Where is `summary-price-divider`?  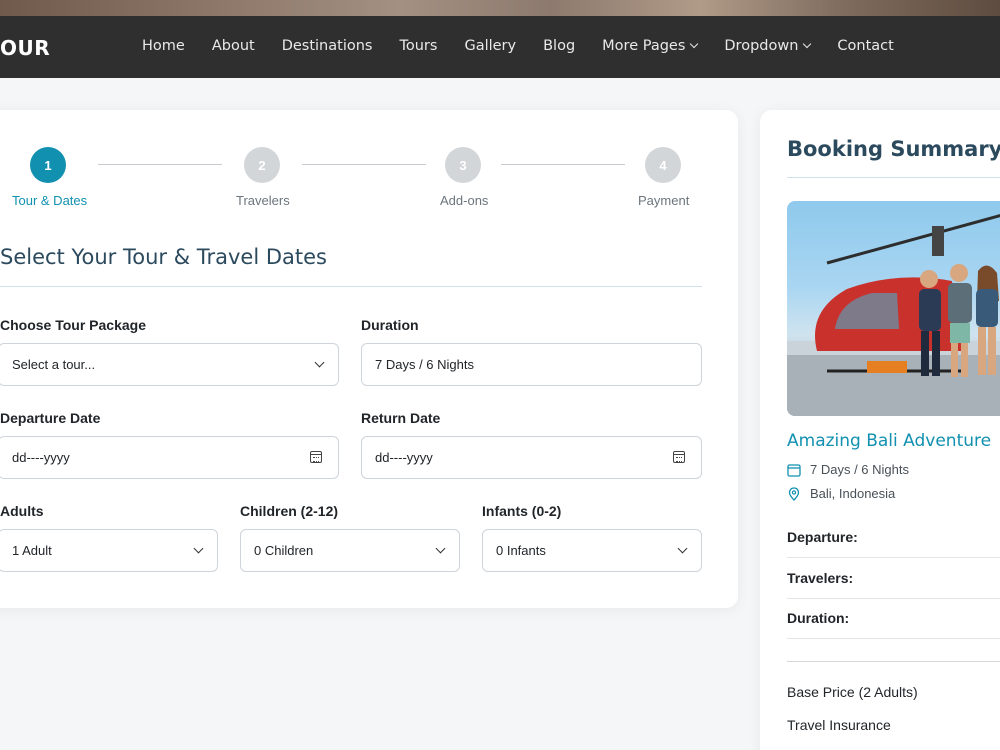
summary-price-divider is located at coordinates (893, 661).